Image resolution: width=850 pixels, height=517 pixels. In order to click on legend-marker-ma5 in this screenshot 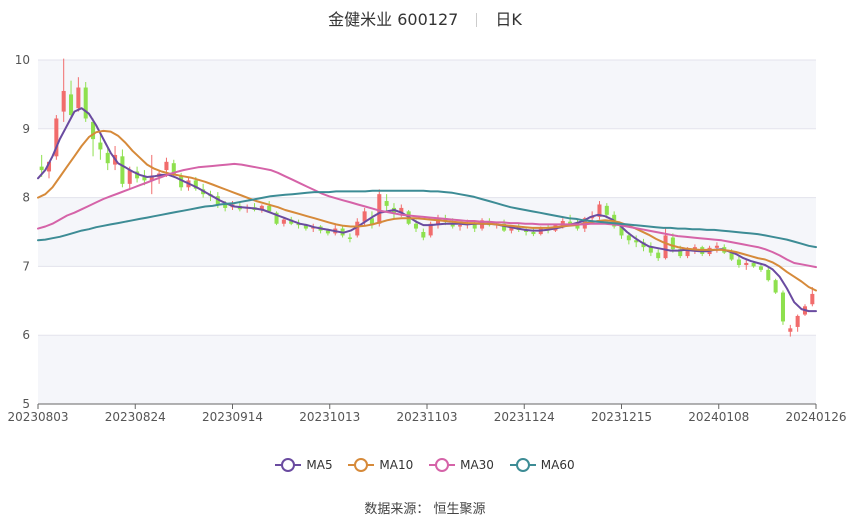, I will do `click(288, 465)`.